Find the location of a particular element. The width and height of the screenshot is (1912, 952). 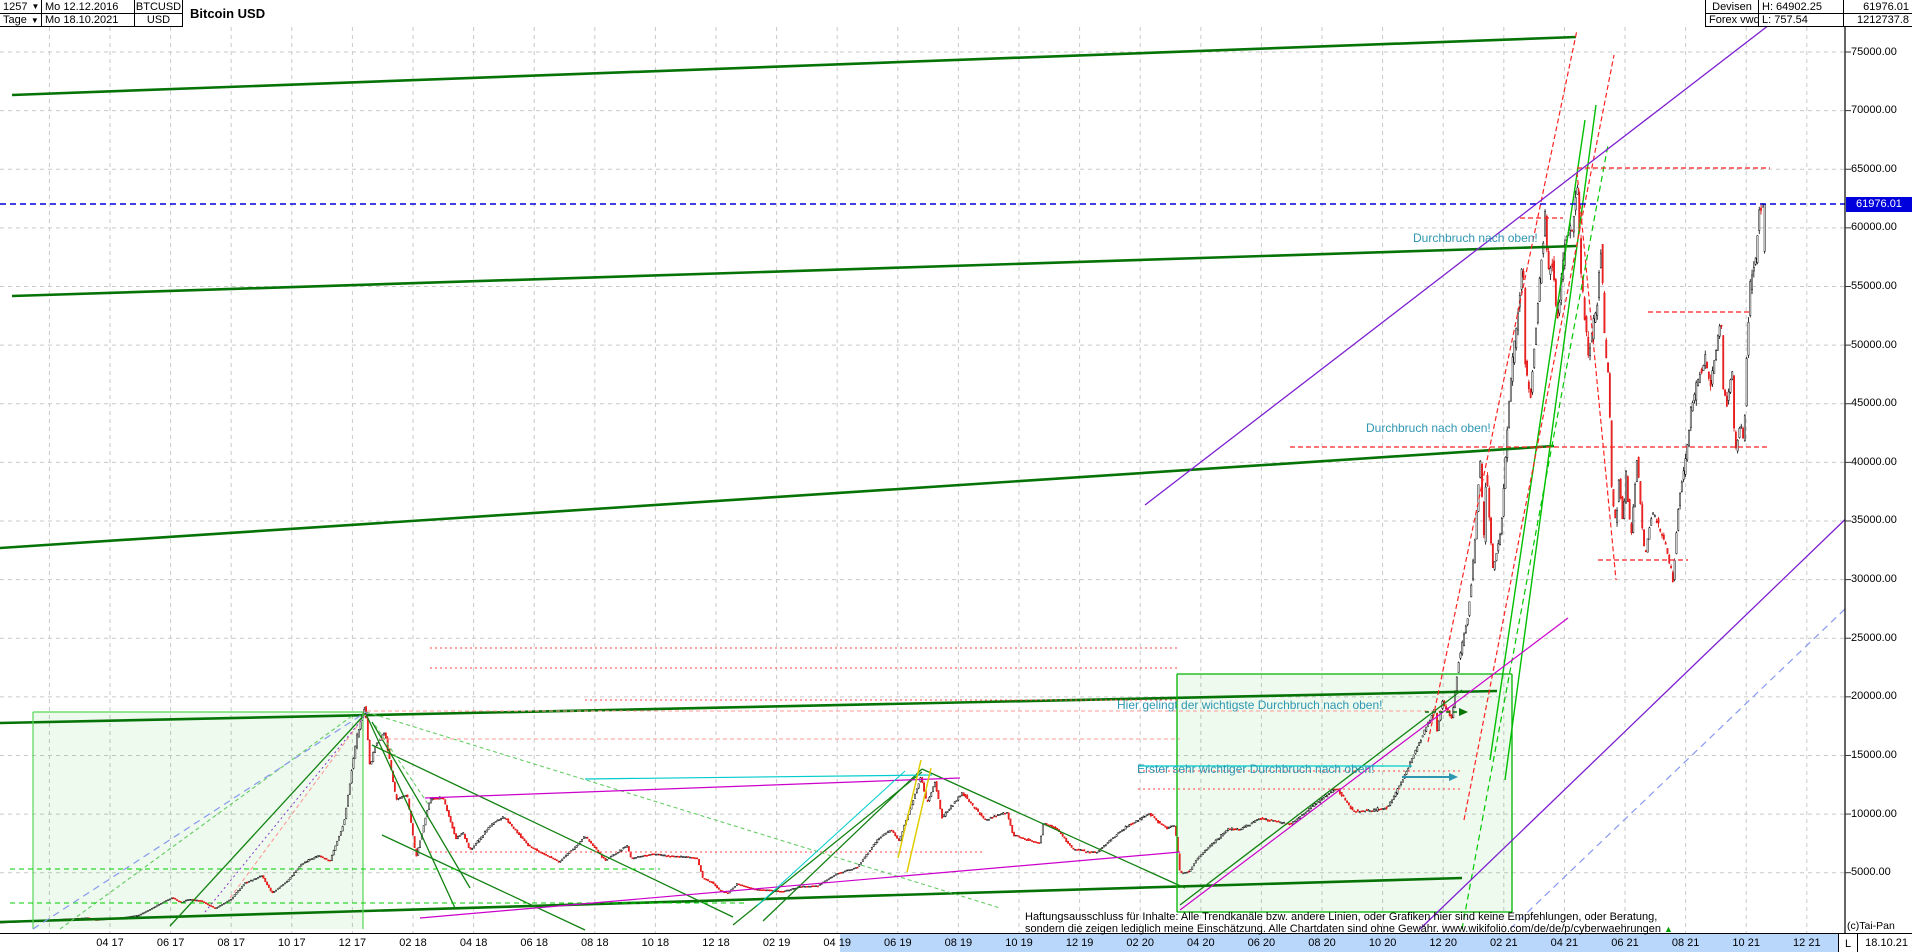

low-value: L: 757.54 is located at coordinates (1785, 20).